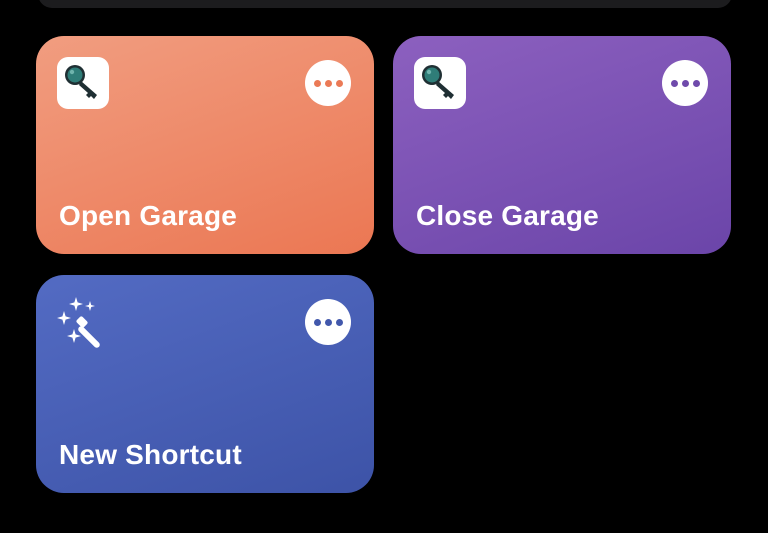 The height and width of the screenshot is (533, 768). I want to click on shortcut-title: Close Garage, so click(507, 215).